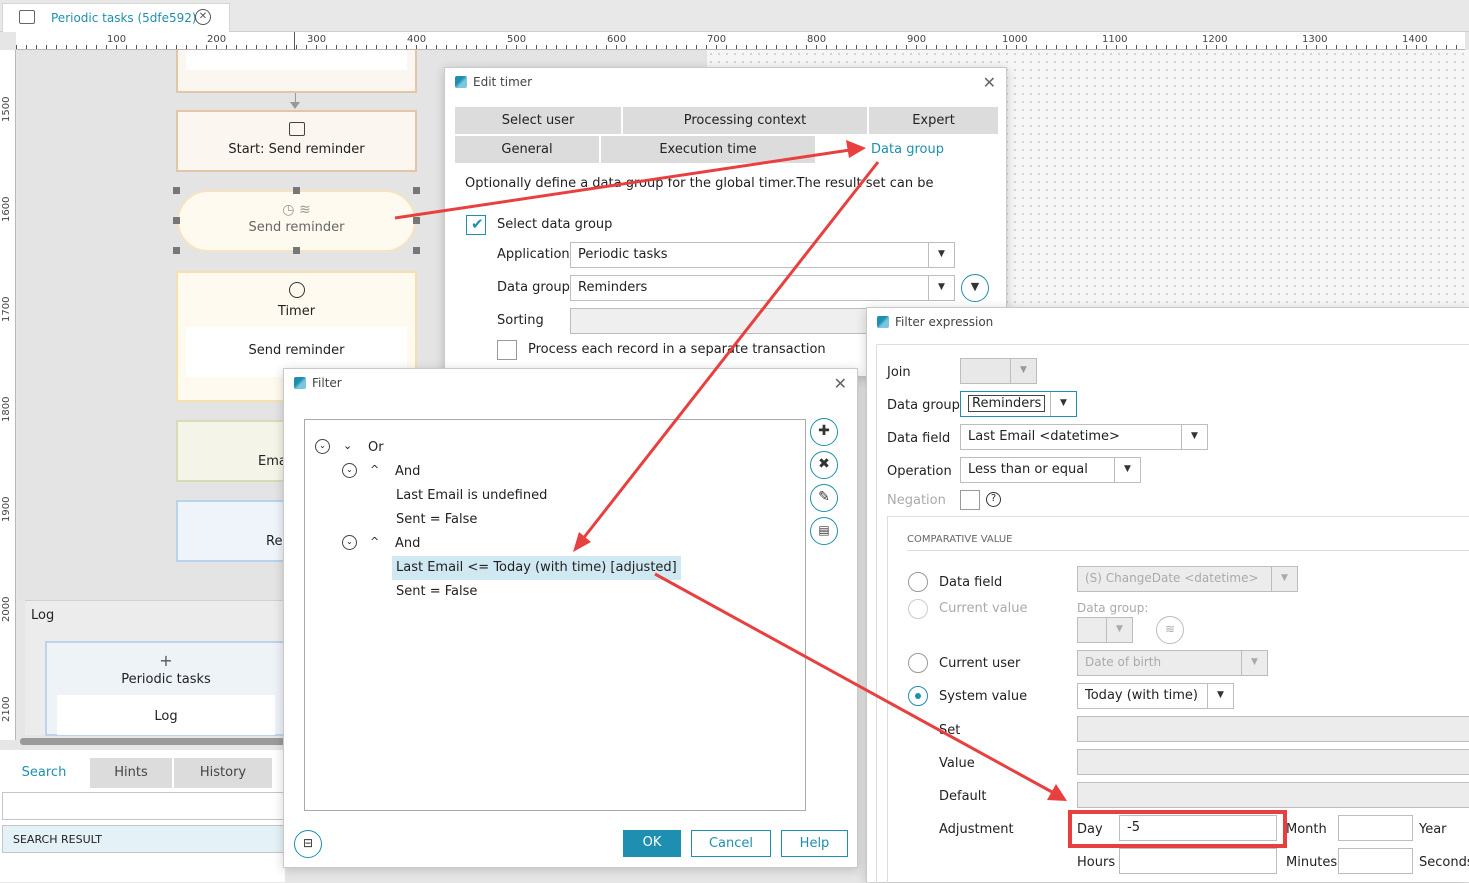  I want to click on arrow-data-group-to-filter, so click(730, 351).